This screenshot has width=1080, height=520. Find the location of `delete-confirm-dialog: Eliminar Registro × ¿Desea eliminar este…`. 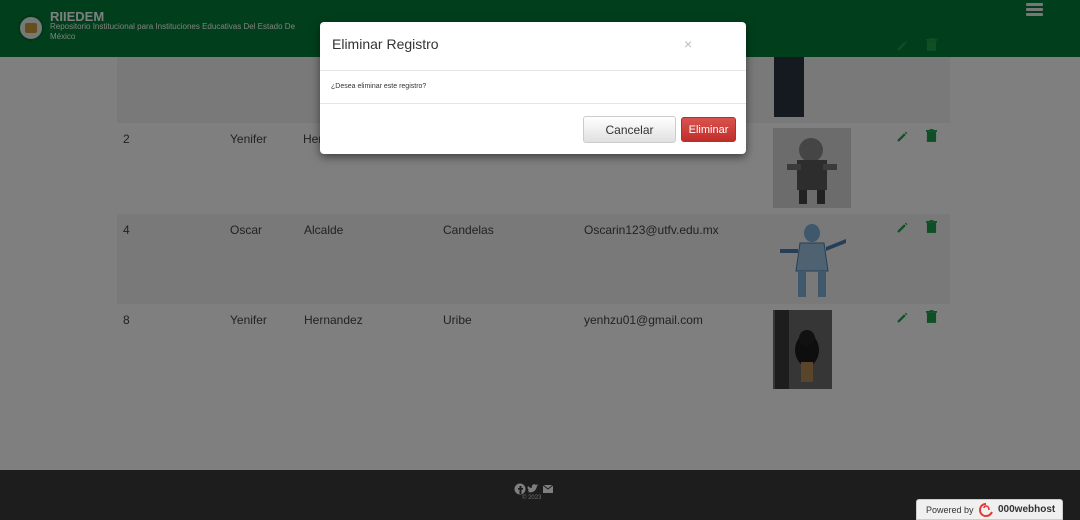

delete-confirm-dialog: Eliminar Registro × ¿Desea eliminar este… is located at coordinates (533, 88).